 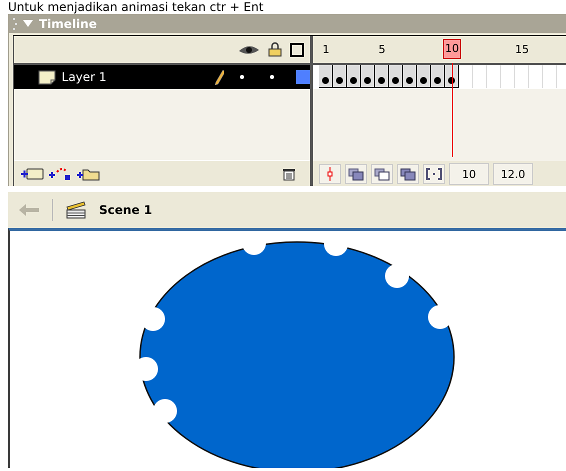 What do you see at coordinates (68, 23) in the screenshot?
I see `panel-title: Timeline` at bounding box center [68, 23].